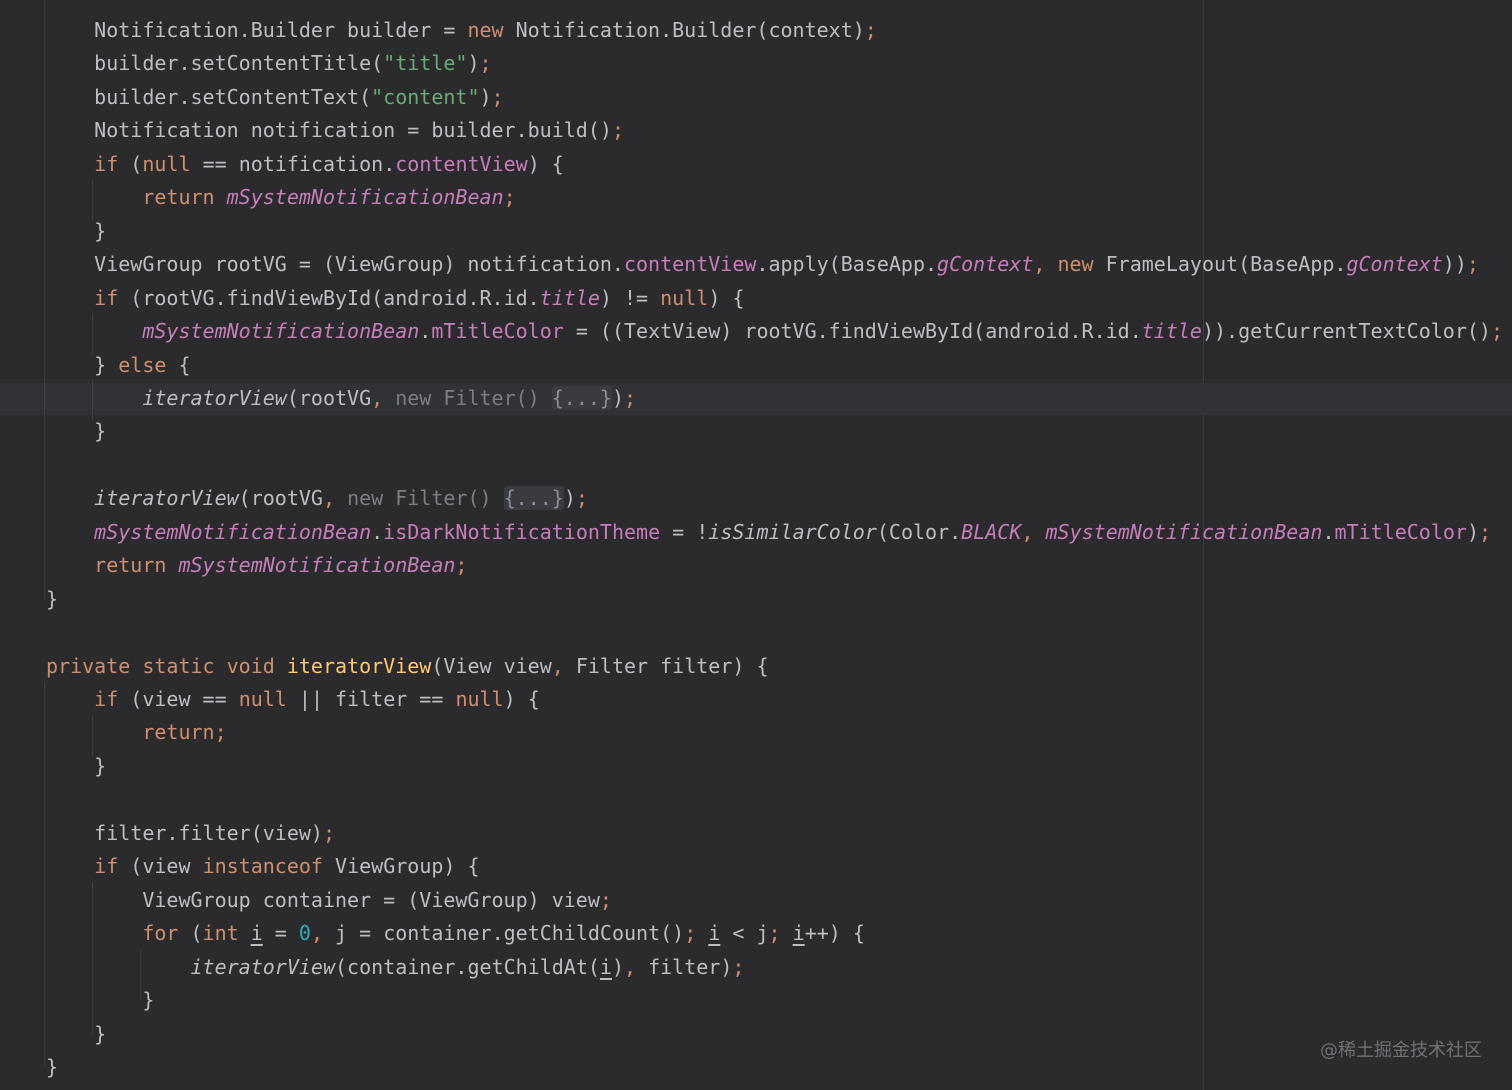 The image size is (1512, 1090). I want to click on code-line: if (view instanceof ViewGroup) {, so click(263, 866).